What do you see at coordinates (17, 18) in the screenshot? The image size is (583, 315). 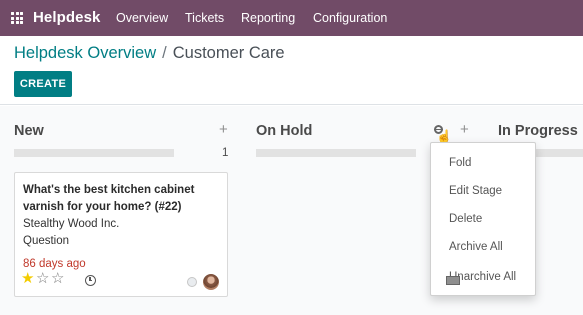 I see `apps-menu-icon` at bounding box center [17, 18].